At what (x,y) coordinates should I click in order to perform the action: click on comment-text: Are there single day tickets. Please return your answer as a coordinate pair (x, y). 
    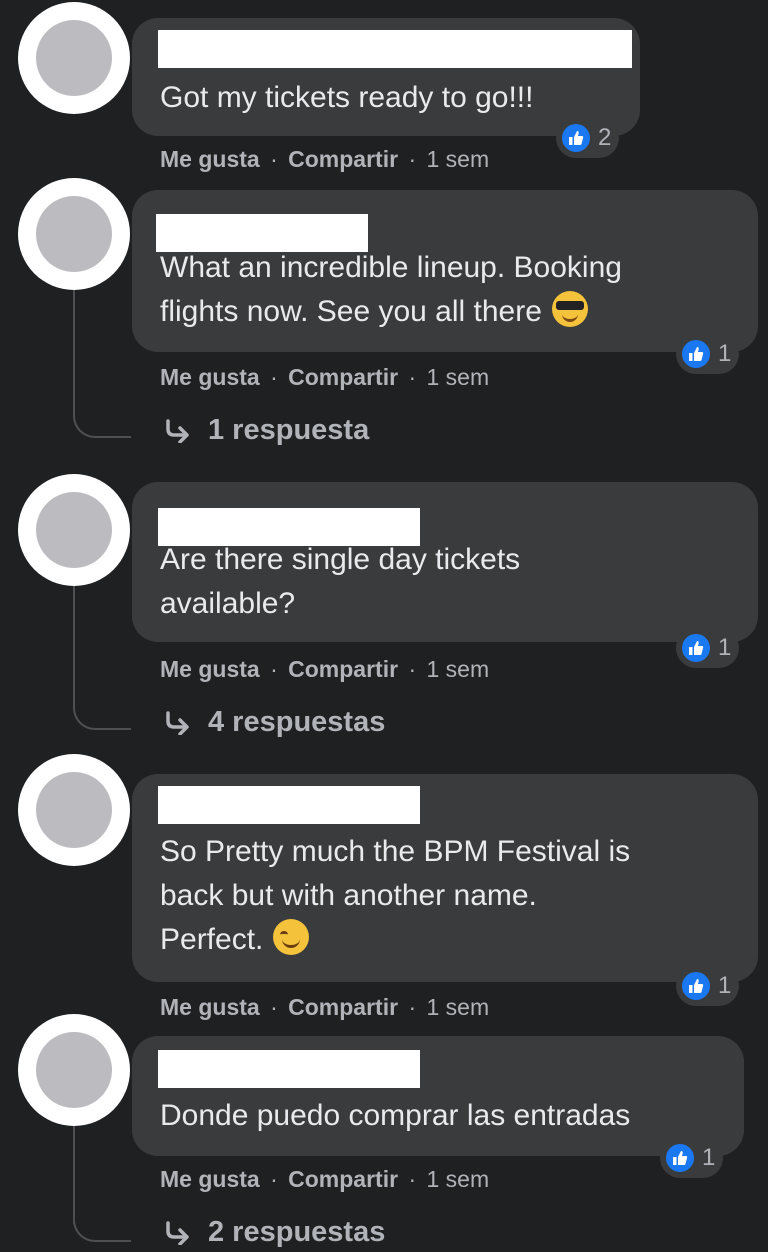
    Looking at the image, I should click on (340, 559).